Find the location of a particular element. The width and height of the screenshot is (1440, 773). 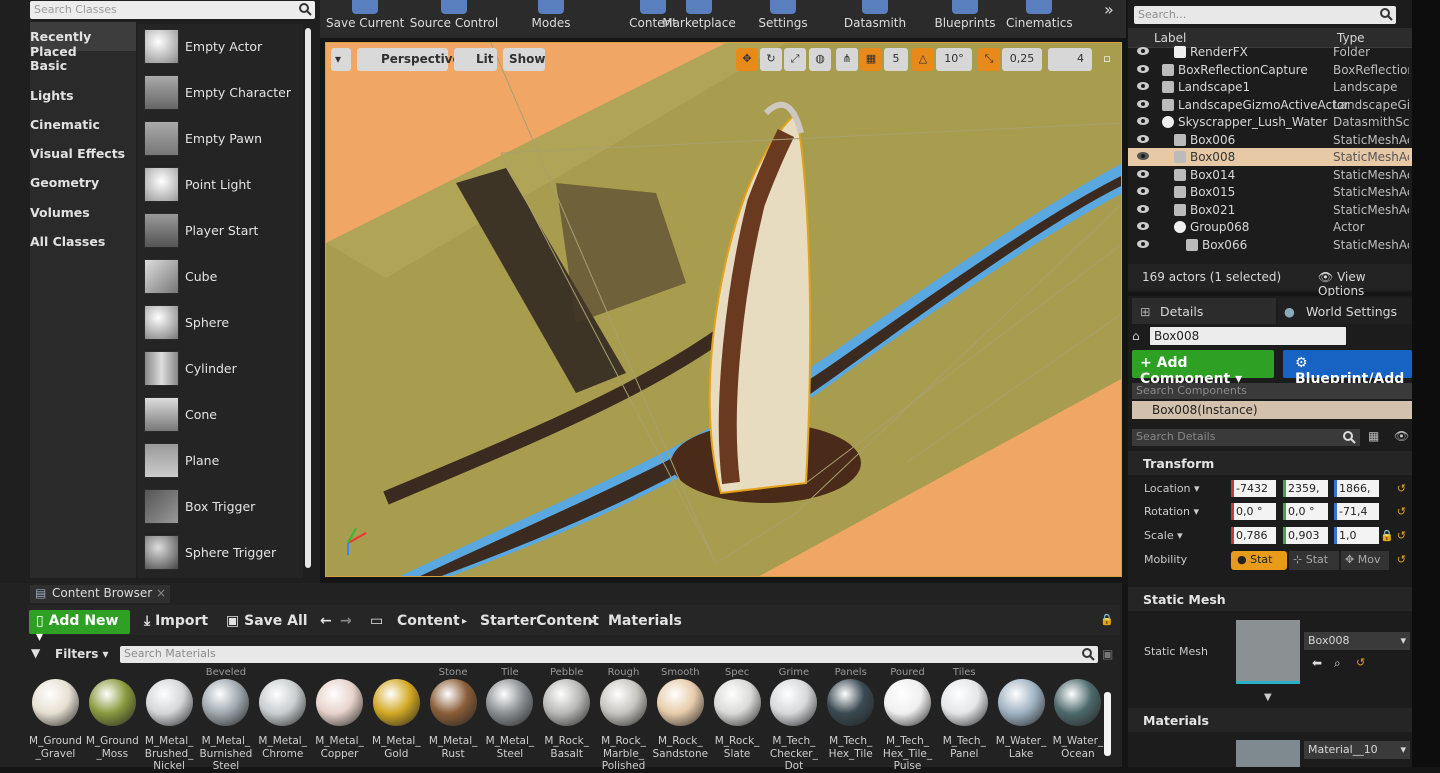

path-segment-startercontent: StarterContent is located at coordinates (539, 621).